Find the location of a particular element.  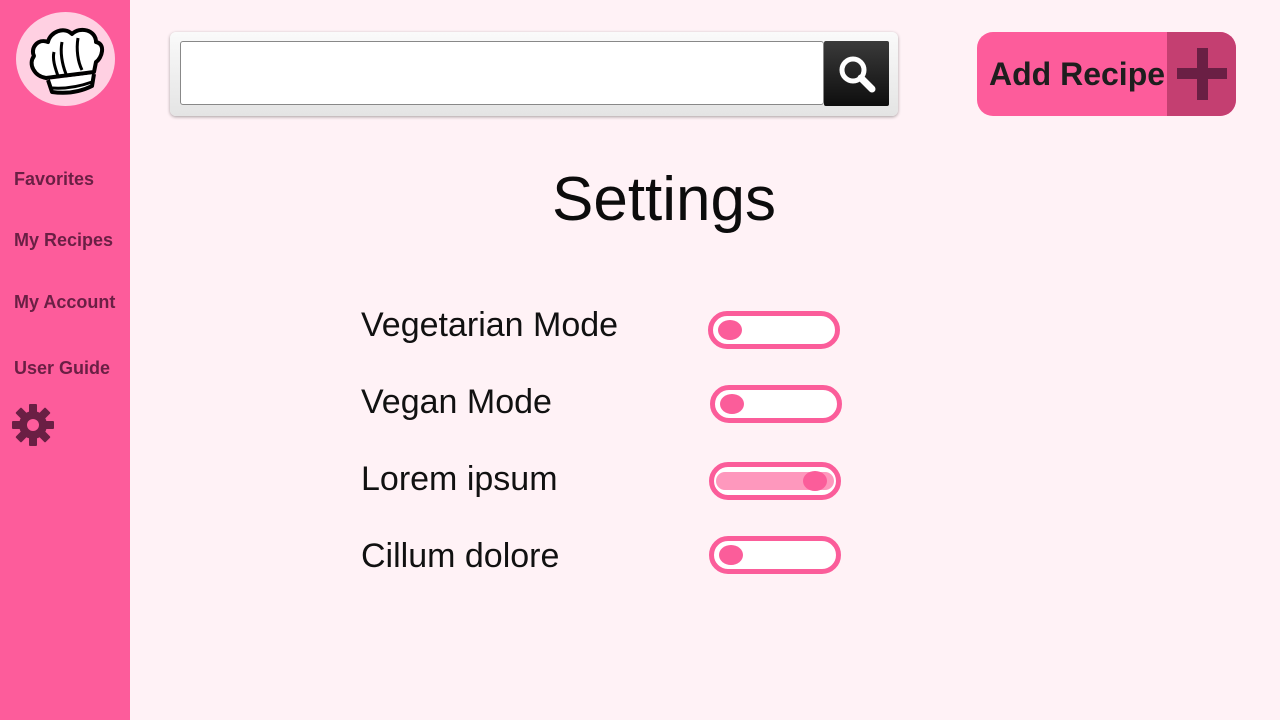

search-button is located at coordinates (856, 73).